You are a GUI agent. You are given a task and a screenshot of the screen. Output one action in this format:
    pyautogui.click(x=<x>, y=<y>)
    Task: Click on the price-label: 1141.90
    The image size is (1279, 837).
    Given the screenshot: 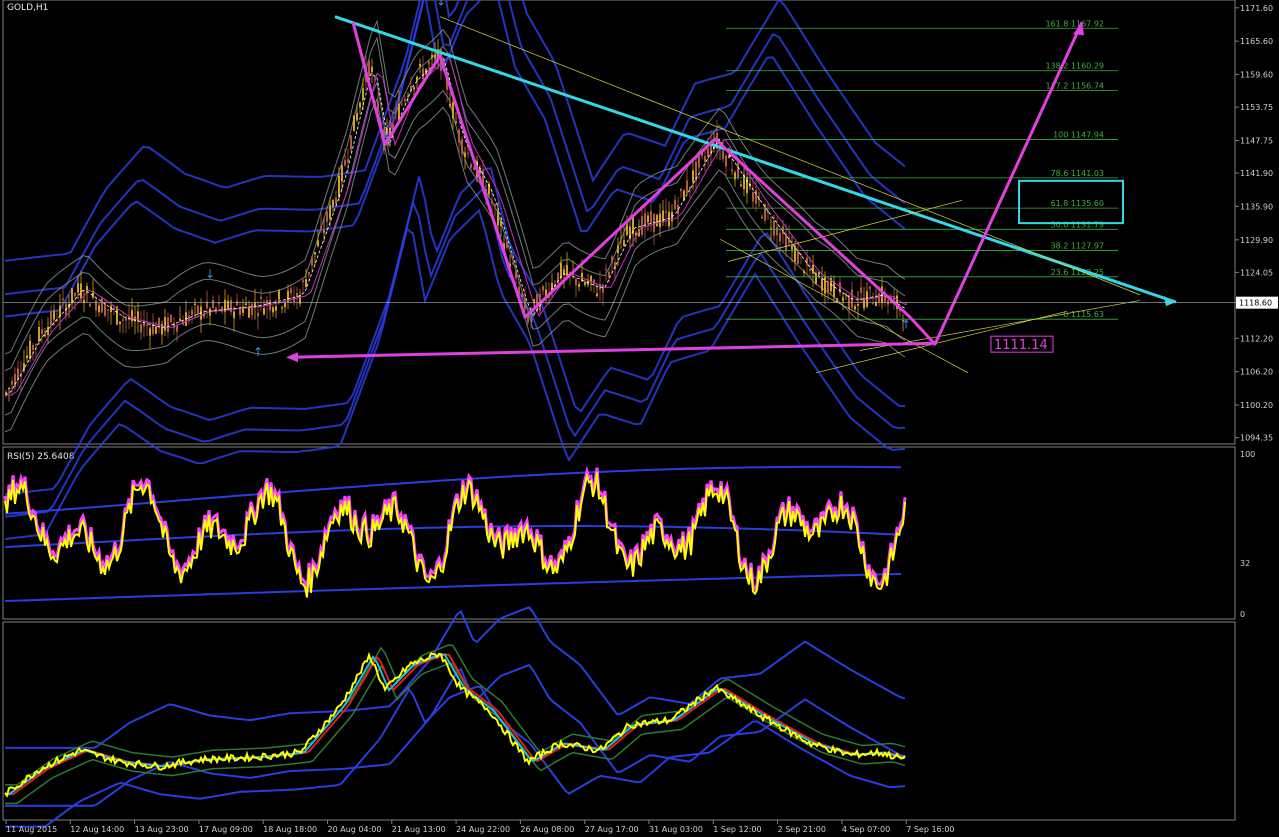 What is the action you would take?
    pyautogui.click(x=1256, y=173)
    